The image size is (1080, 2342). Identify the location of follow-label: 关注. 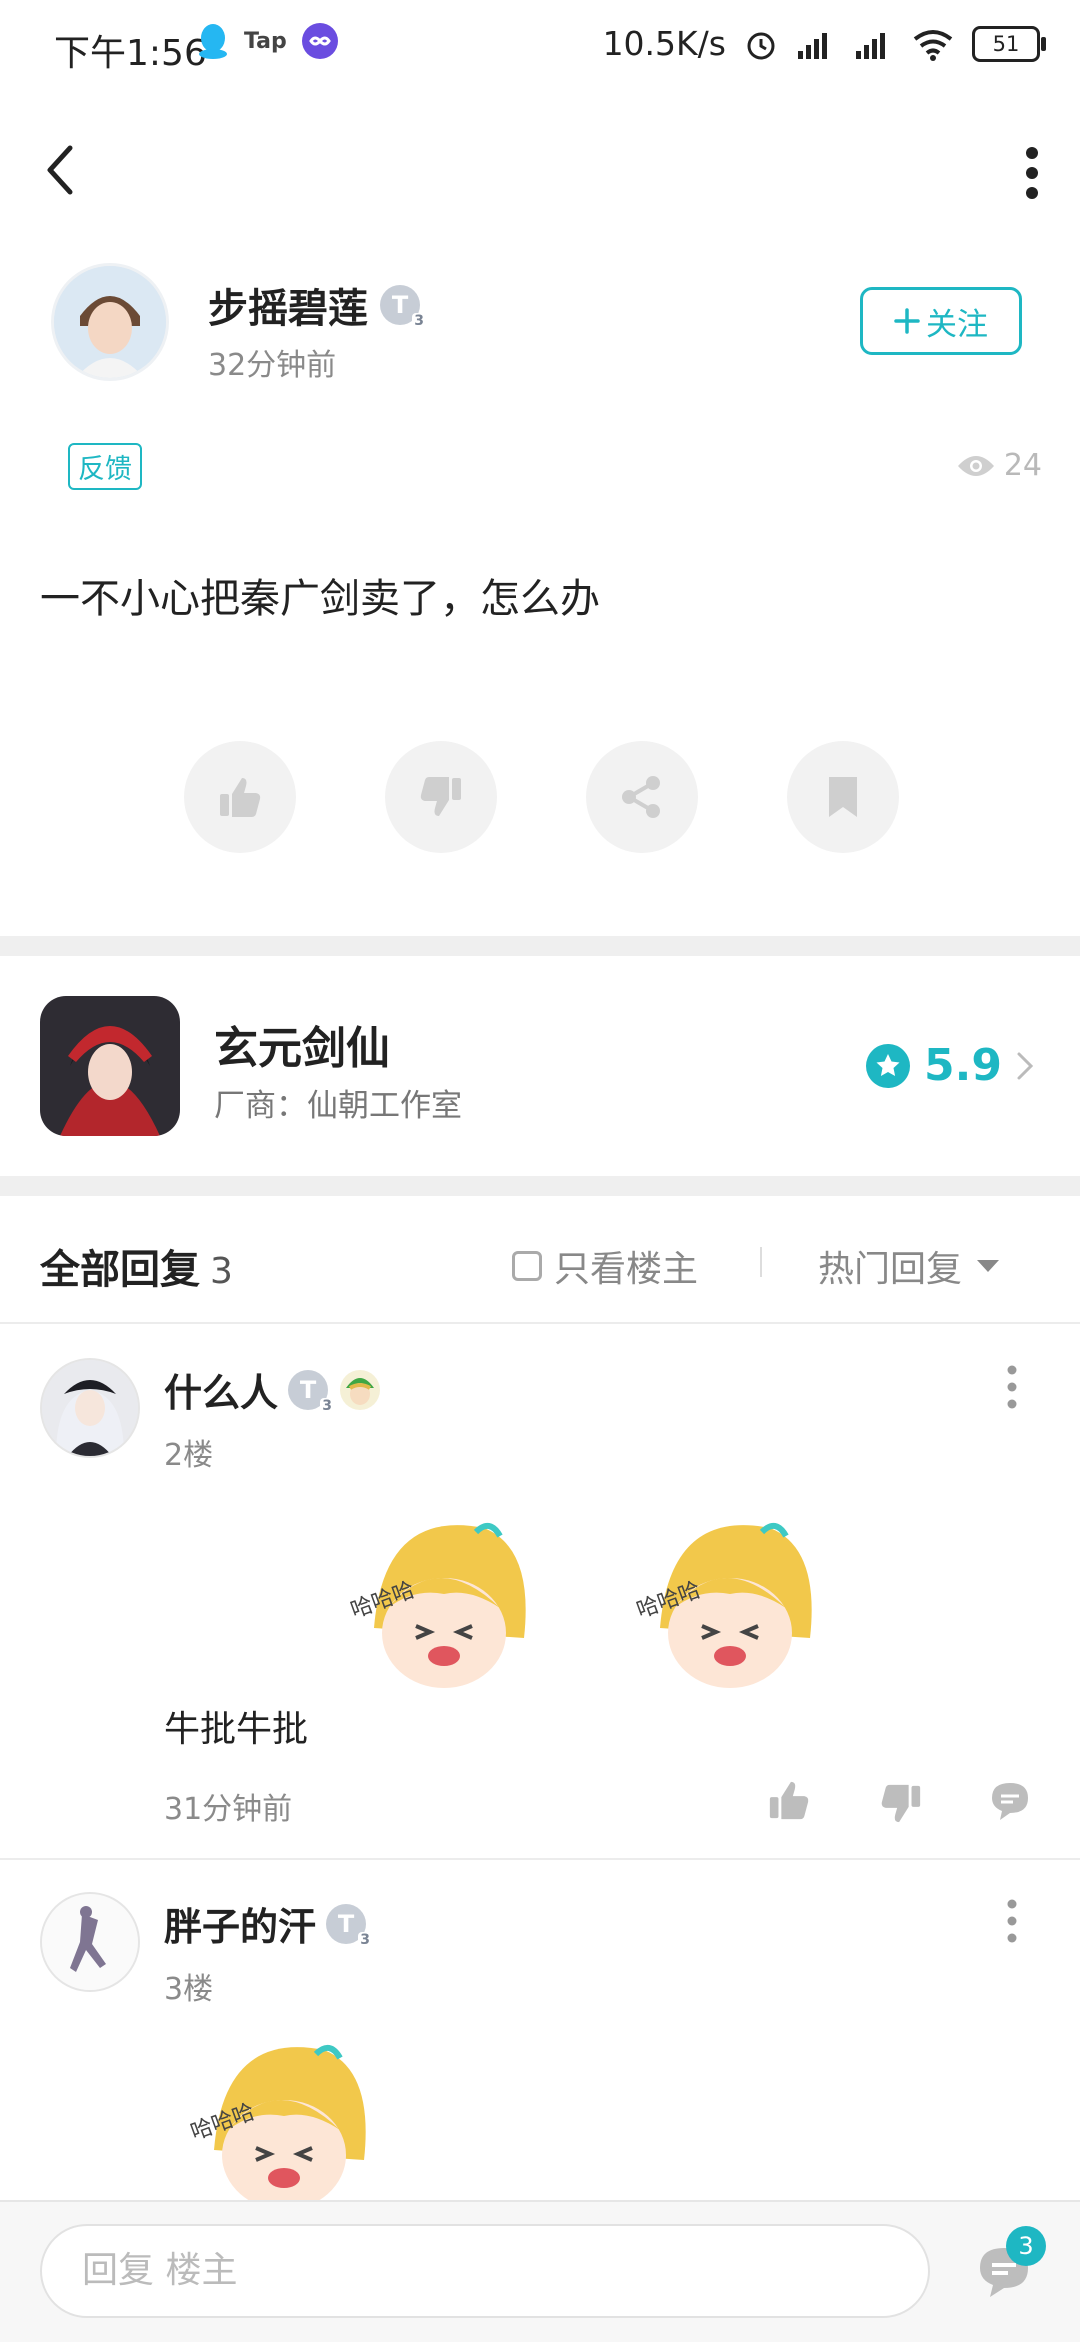
(957, 324).